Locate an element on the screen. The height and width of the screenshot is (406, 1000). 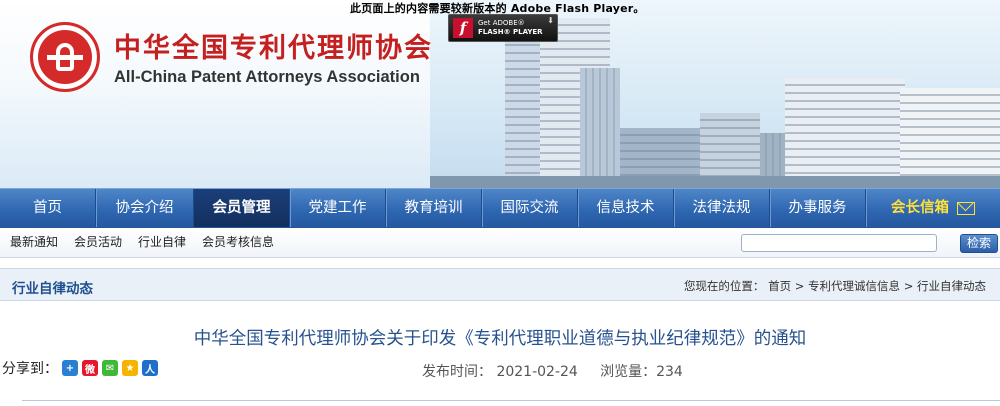
wechat-icon: ✉ is located at coordinates (110, 368).